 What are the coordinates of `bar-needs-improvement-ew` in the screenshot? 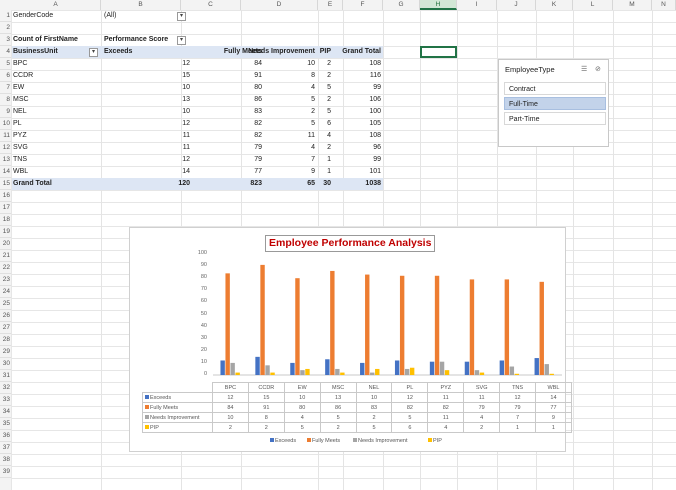 It's located at (302, 372).